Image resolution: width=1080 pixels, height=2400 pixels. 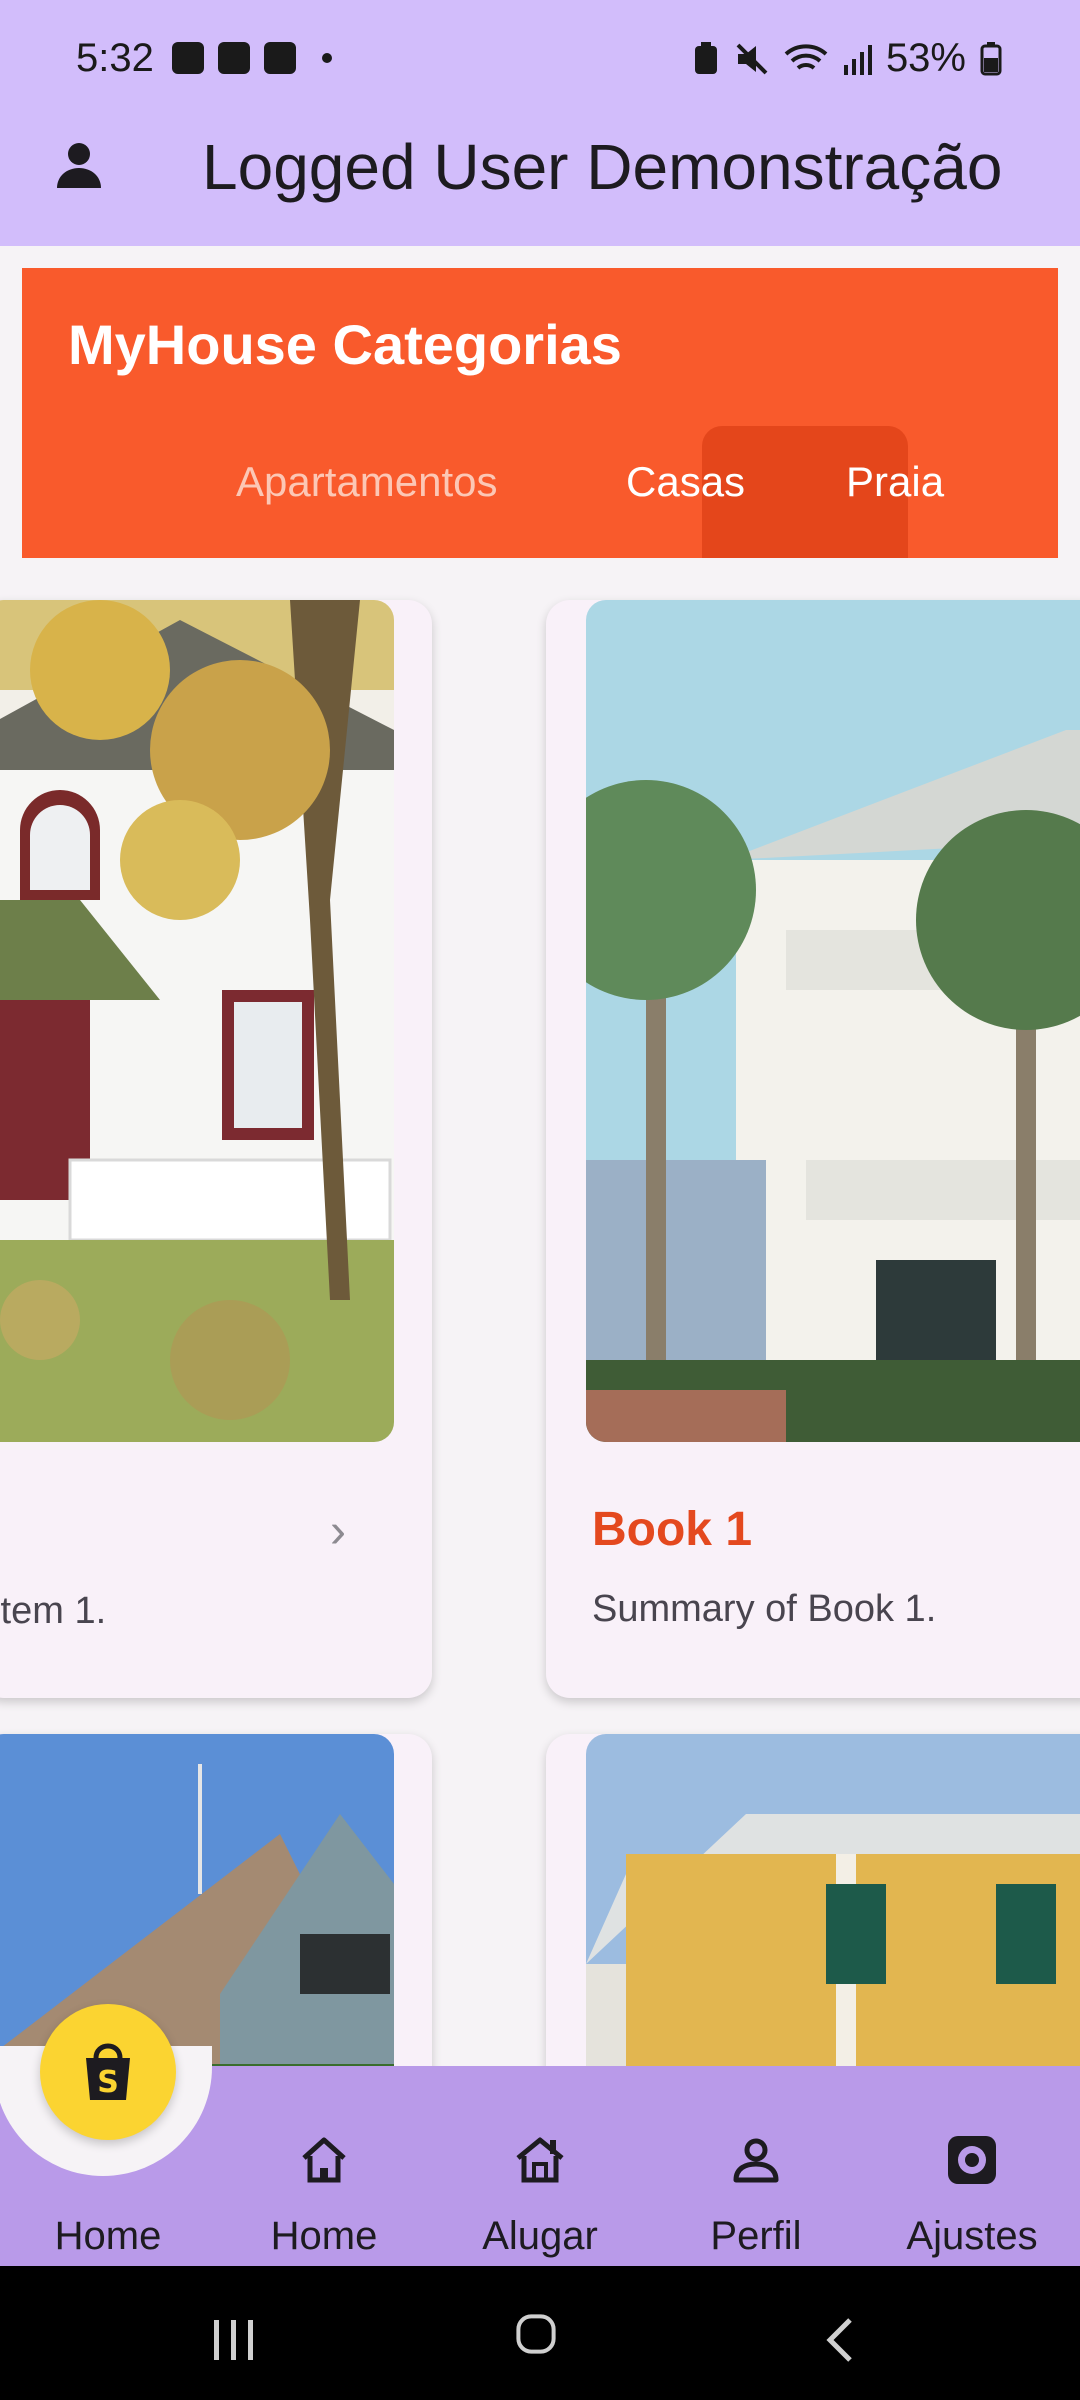 I want to click on nav-alugar: Alugar, so click(x=540, y=2195).